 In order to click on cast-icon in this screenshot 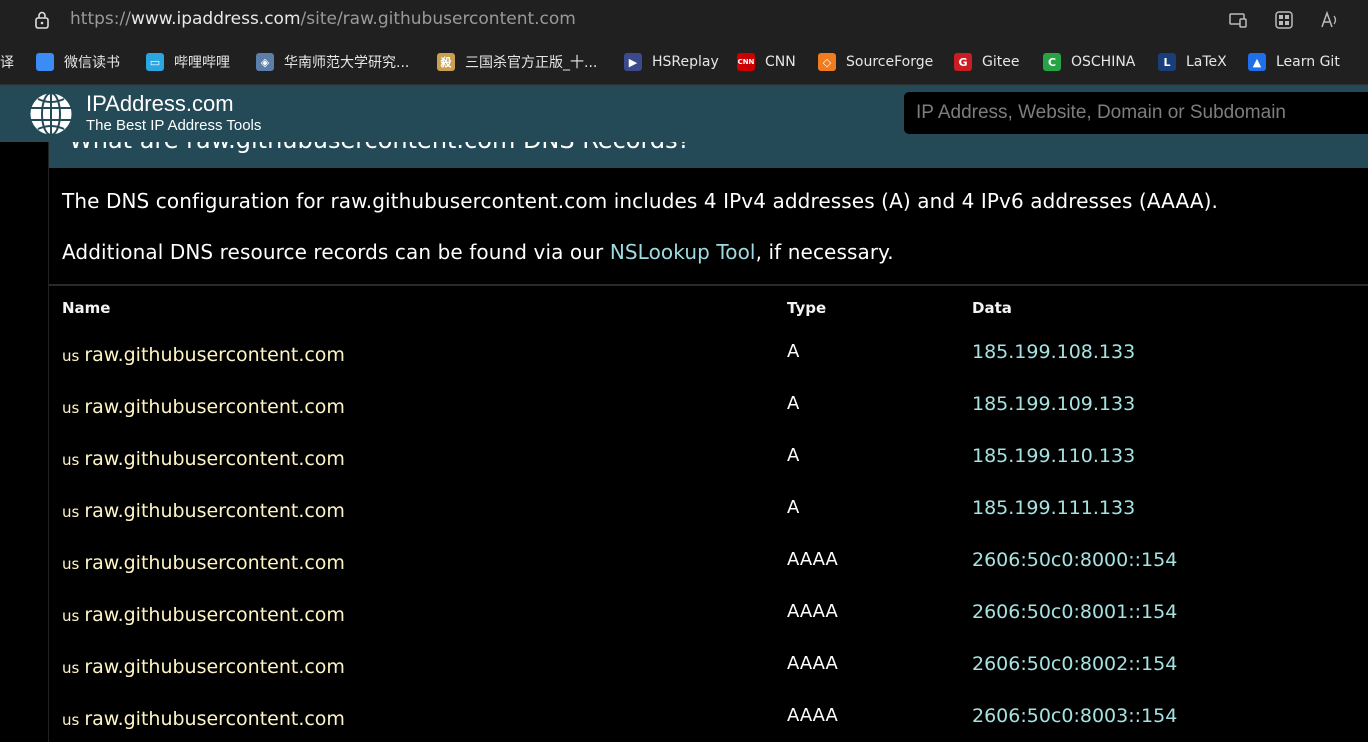, I will do `click(1238, 20)`.